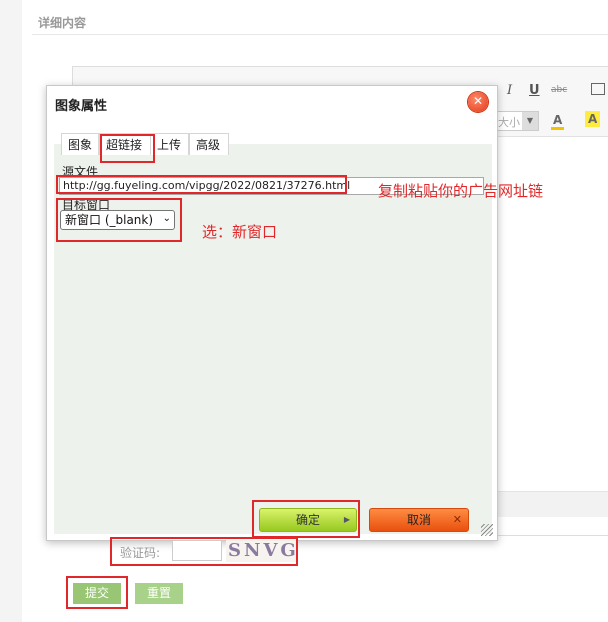 The image size is (608, 622). Describe the element at coordinates (109, 220) in the screenshot. I see `target-window-value: 新窗口 (_blank)` at that location.